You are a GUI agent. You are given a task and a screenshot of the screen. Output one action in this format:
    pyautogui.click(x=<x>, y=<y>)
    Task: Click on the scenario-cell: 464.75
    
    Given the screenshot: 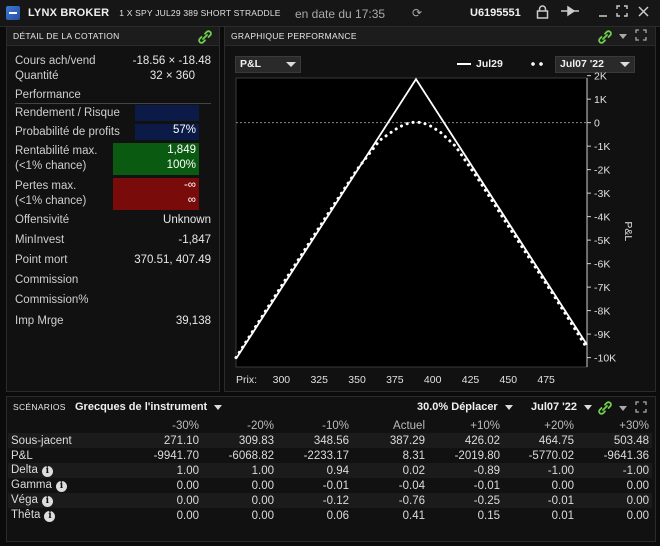 What is the action you would take?
    pyautogui.click(x=540, y=440)
    